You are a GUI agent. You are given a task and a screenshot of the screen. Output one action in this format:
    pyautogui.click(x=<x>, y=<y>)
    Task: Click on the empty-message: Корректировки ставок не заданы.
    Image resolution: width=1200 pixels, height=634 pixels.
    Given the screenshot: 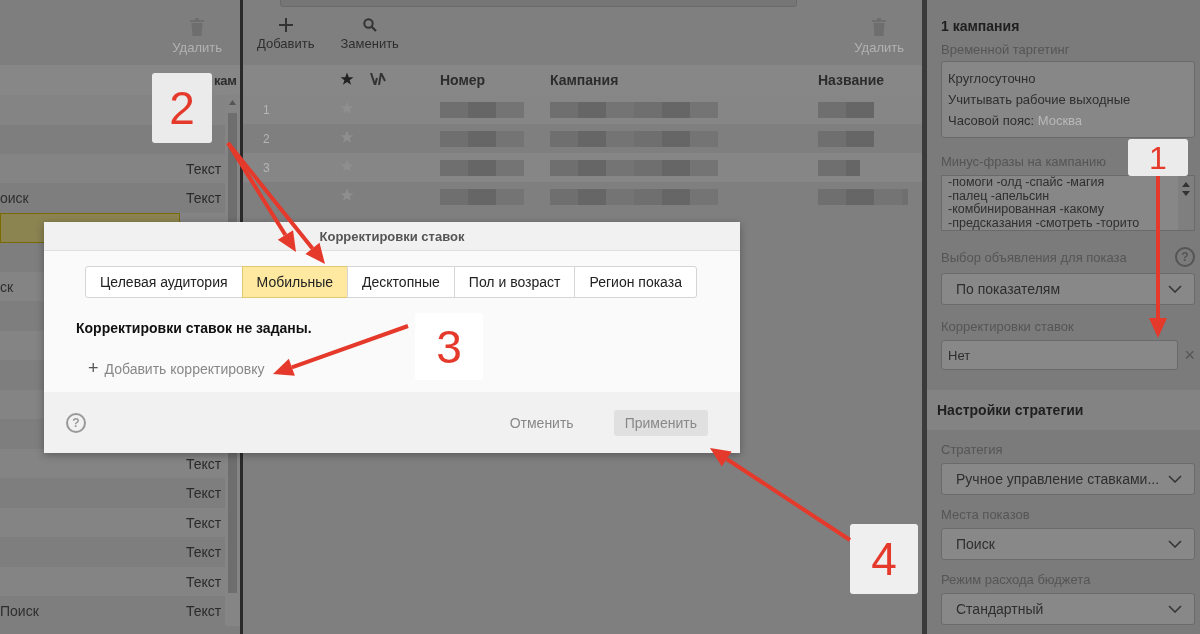 What is the action you would take?
    pyautogui.click(x=194, y=328)
    